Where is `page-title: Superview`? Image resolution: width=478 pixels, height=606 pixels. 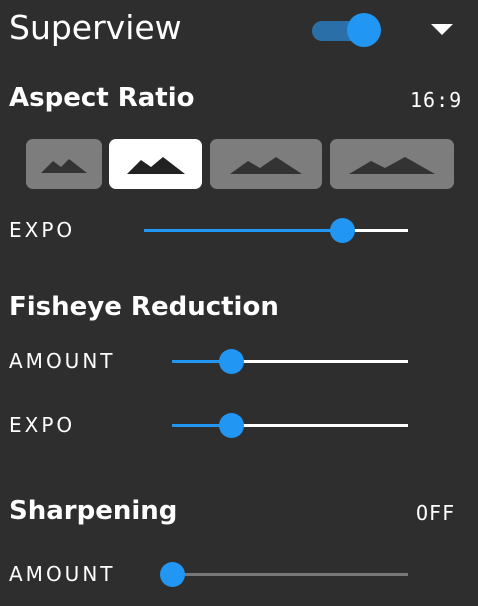
page-title: Superview is located at coordinates (95, 27).